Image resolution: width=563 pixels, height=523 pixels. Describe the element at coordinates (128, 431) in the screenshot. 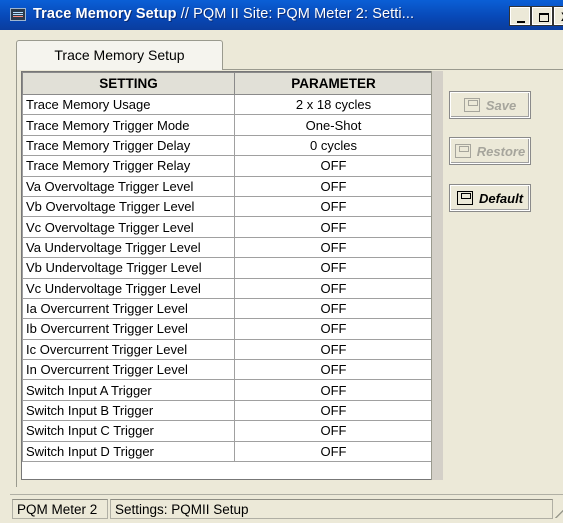

I see `setting-cell: Switch Input C Trigger` at that location.